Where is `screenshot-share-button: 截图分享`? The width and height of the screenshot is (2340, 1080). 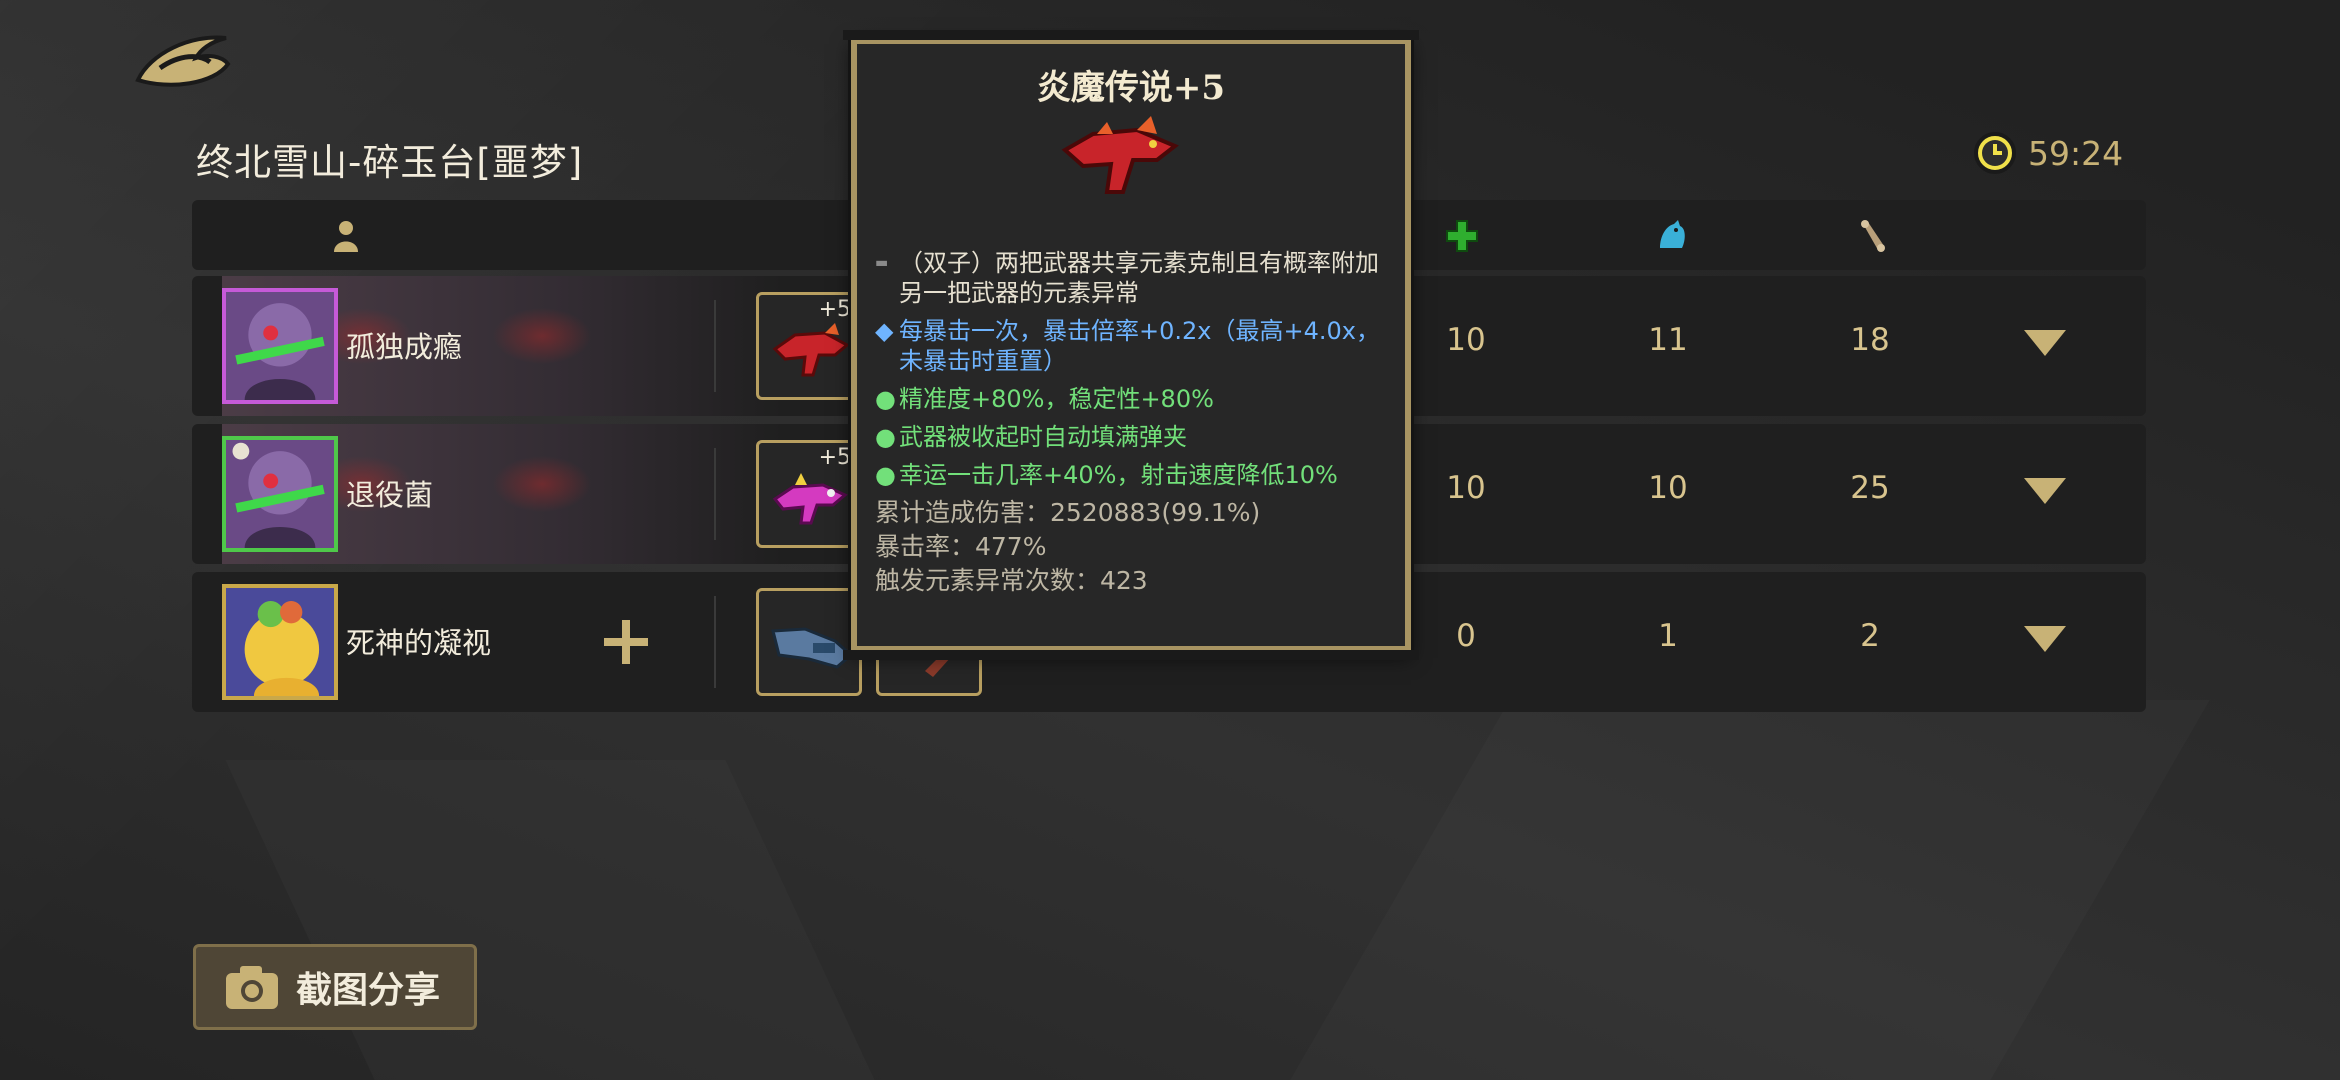 screenshot-share-button: 截图分享 is located at coordinates (335, 987).